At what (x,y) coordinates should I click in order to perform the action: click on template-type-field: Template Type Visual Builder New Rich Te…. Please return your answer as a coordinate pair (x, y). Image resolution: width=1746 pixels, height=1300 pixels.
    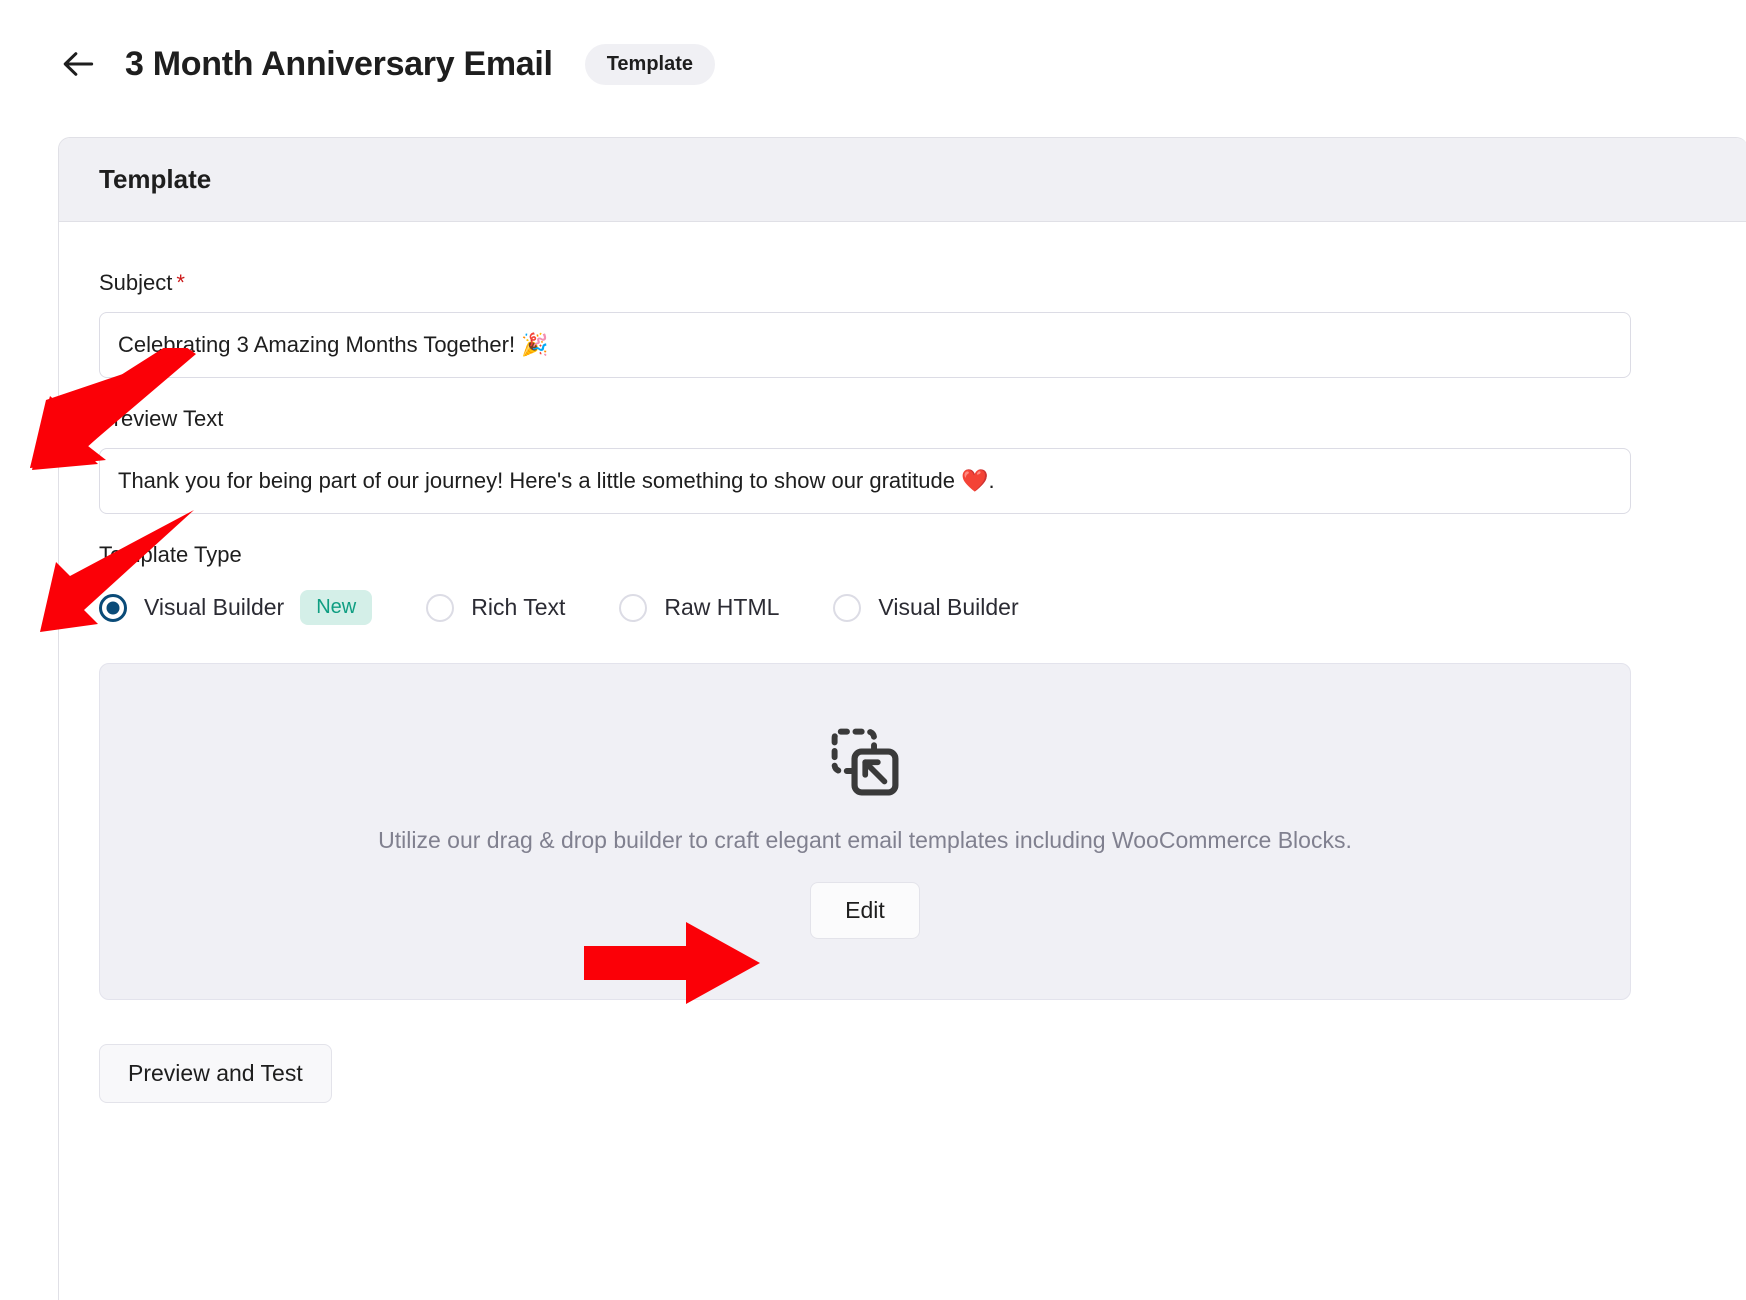
    Looking at the image, I should click on (903, 583).